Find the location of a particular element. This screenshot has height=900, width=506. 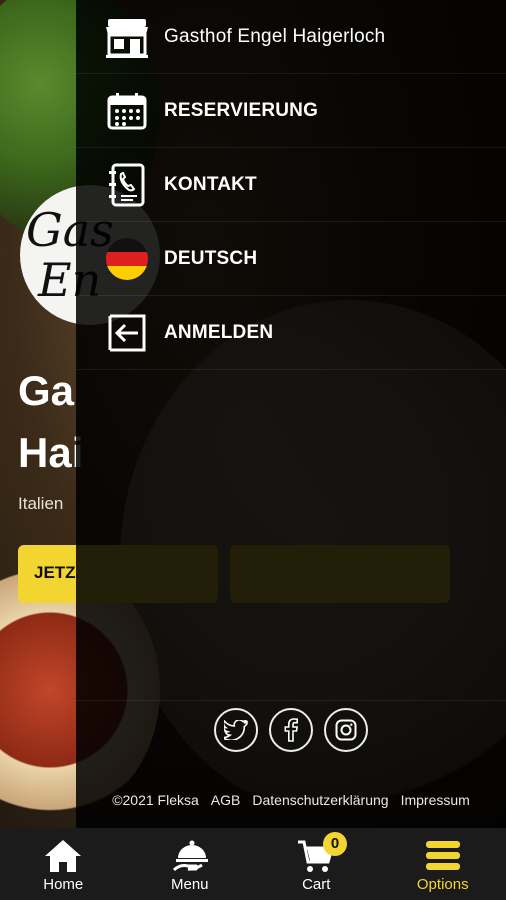

instagram-icon is located at coordinates (346, 730).